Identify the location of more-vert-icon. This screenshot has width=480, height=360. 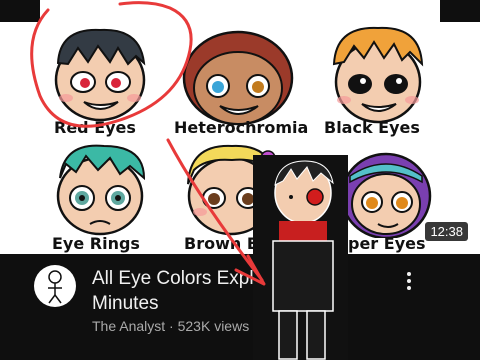
(409, 281).